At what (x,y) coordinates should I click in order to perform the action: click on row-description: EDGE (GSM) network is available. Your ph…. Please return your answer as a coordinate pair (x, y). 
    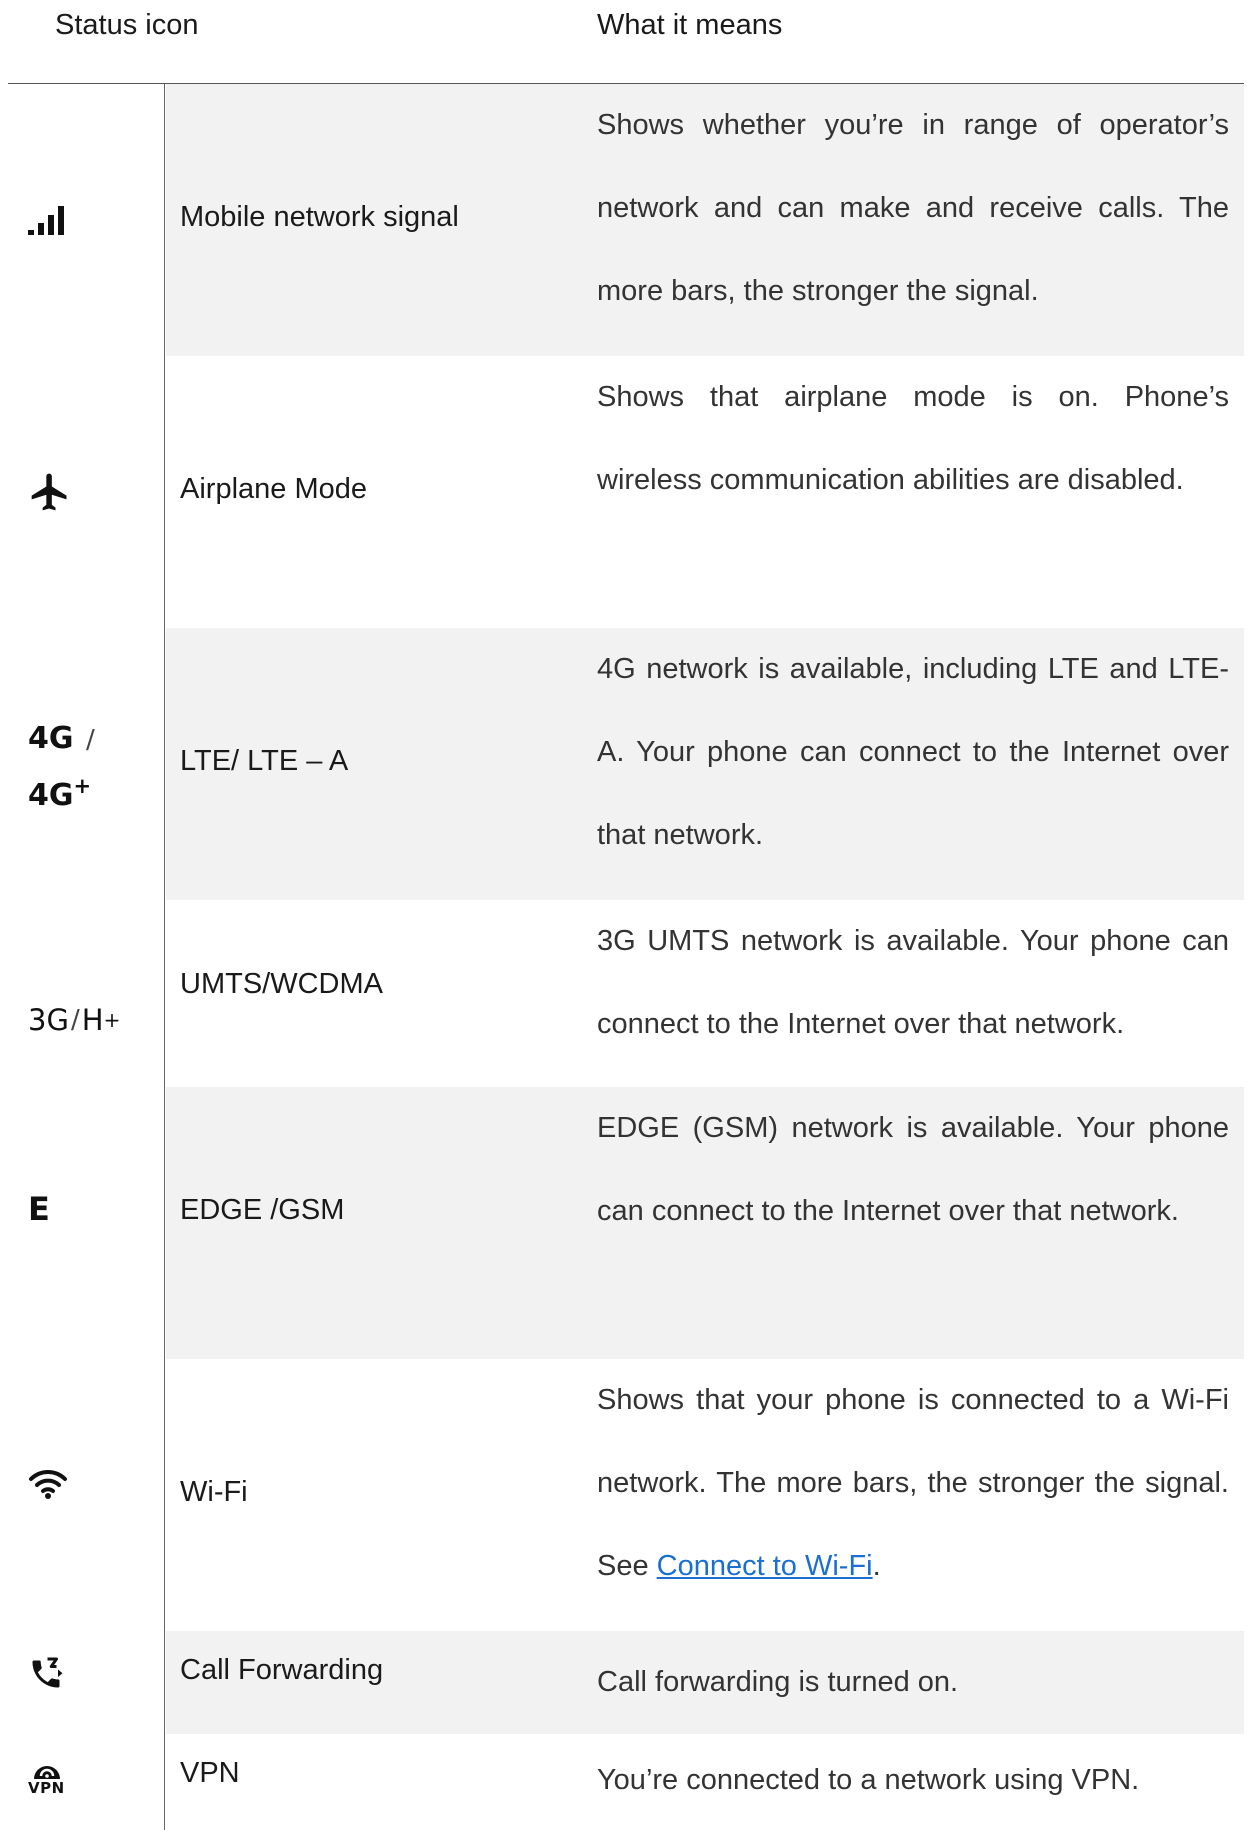
    Looking at the image, I should click on (913, 1169).